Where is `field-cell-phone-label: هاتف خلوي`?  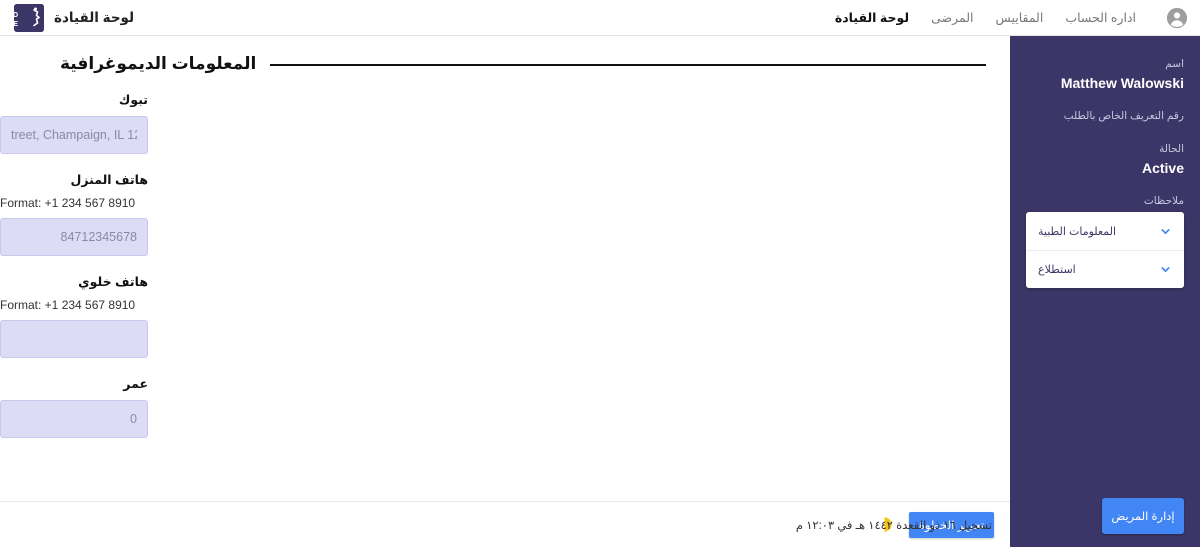
field-cell-phone-label: هاتف خلوي is located at coordinates (113, 282).